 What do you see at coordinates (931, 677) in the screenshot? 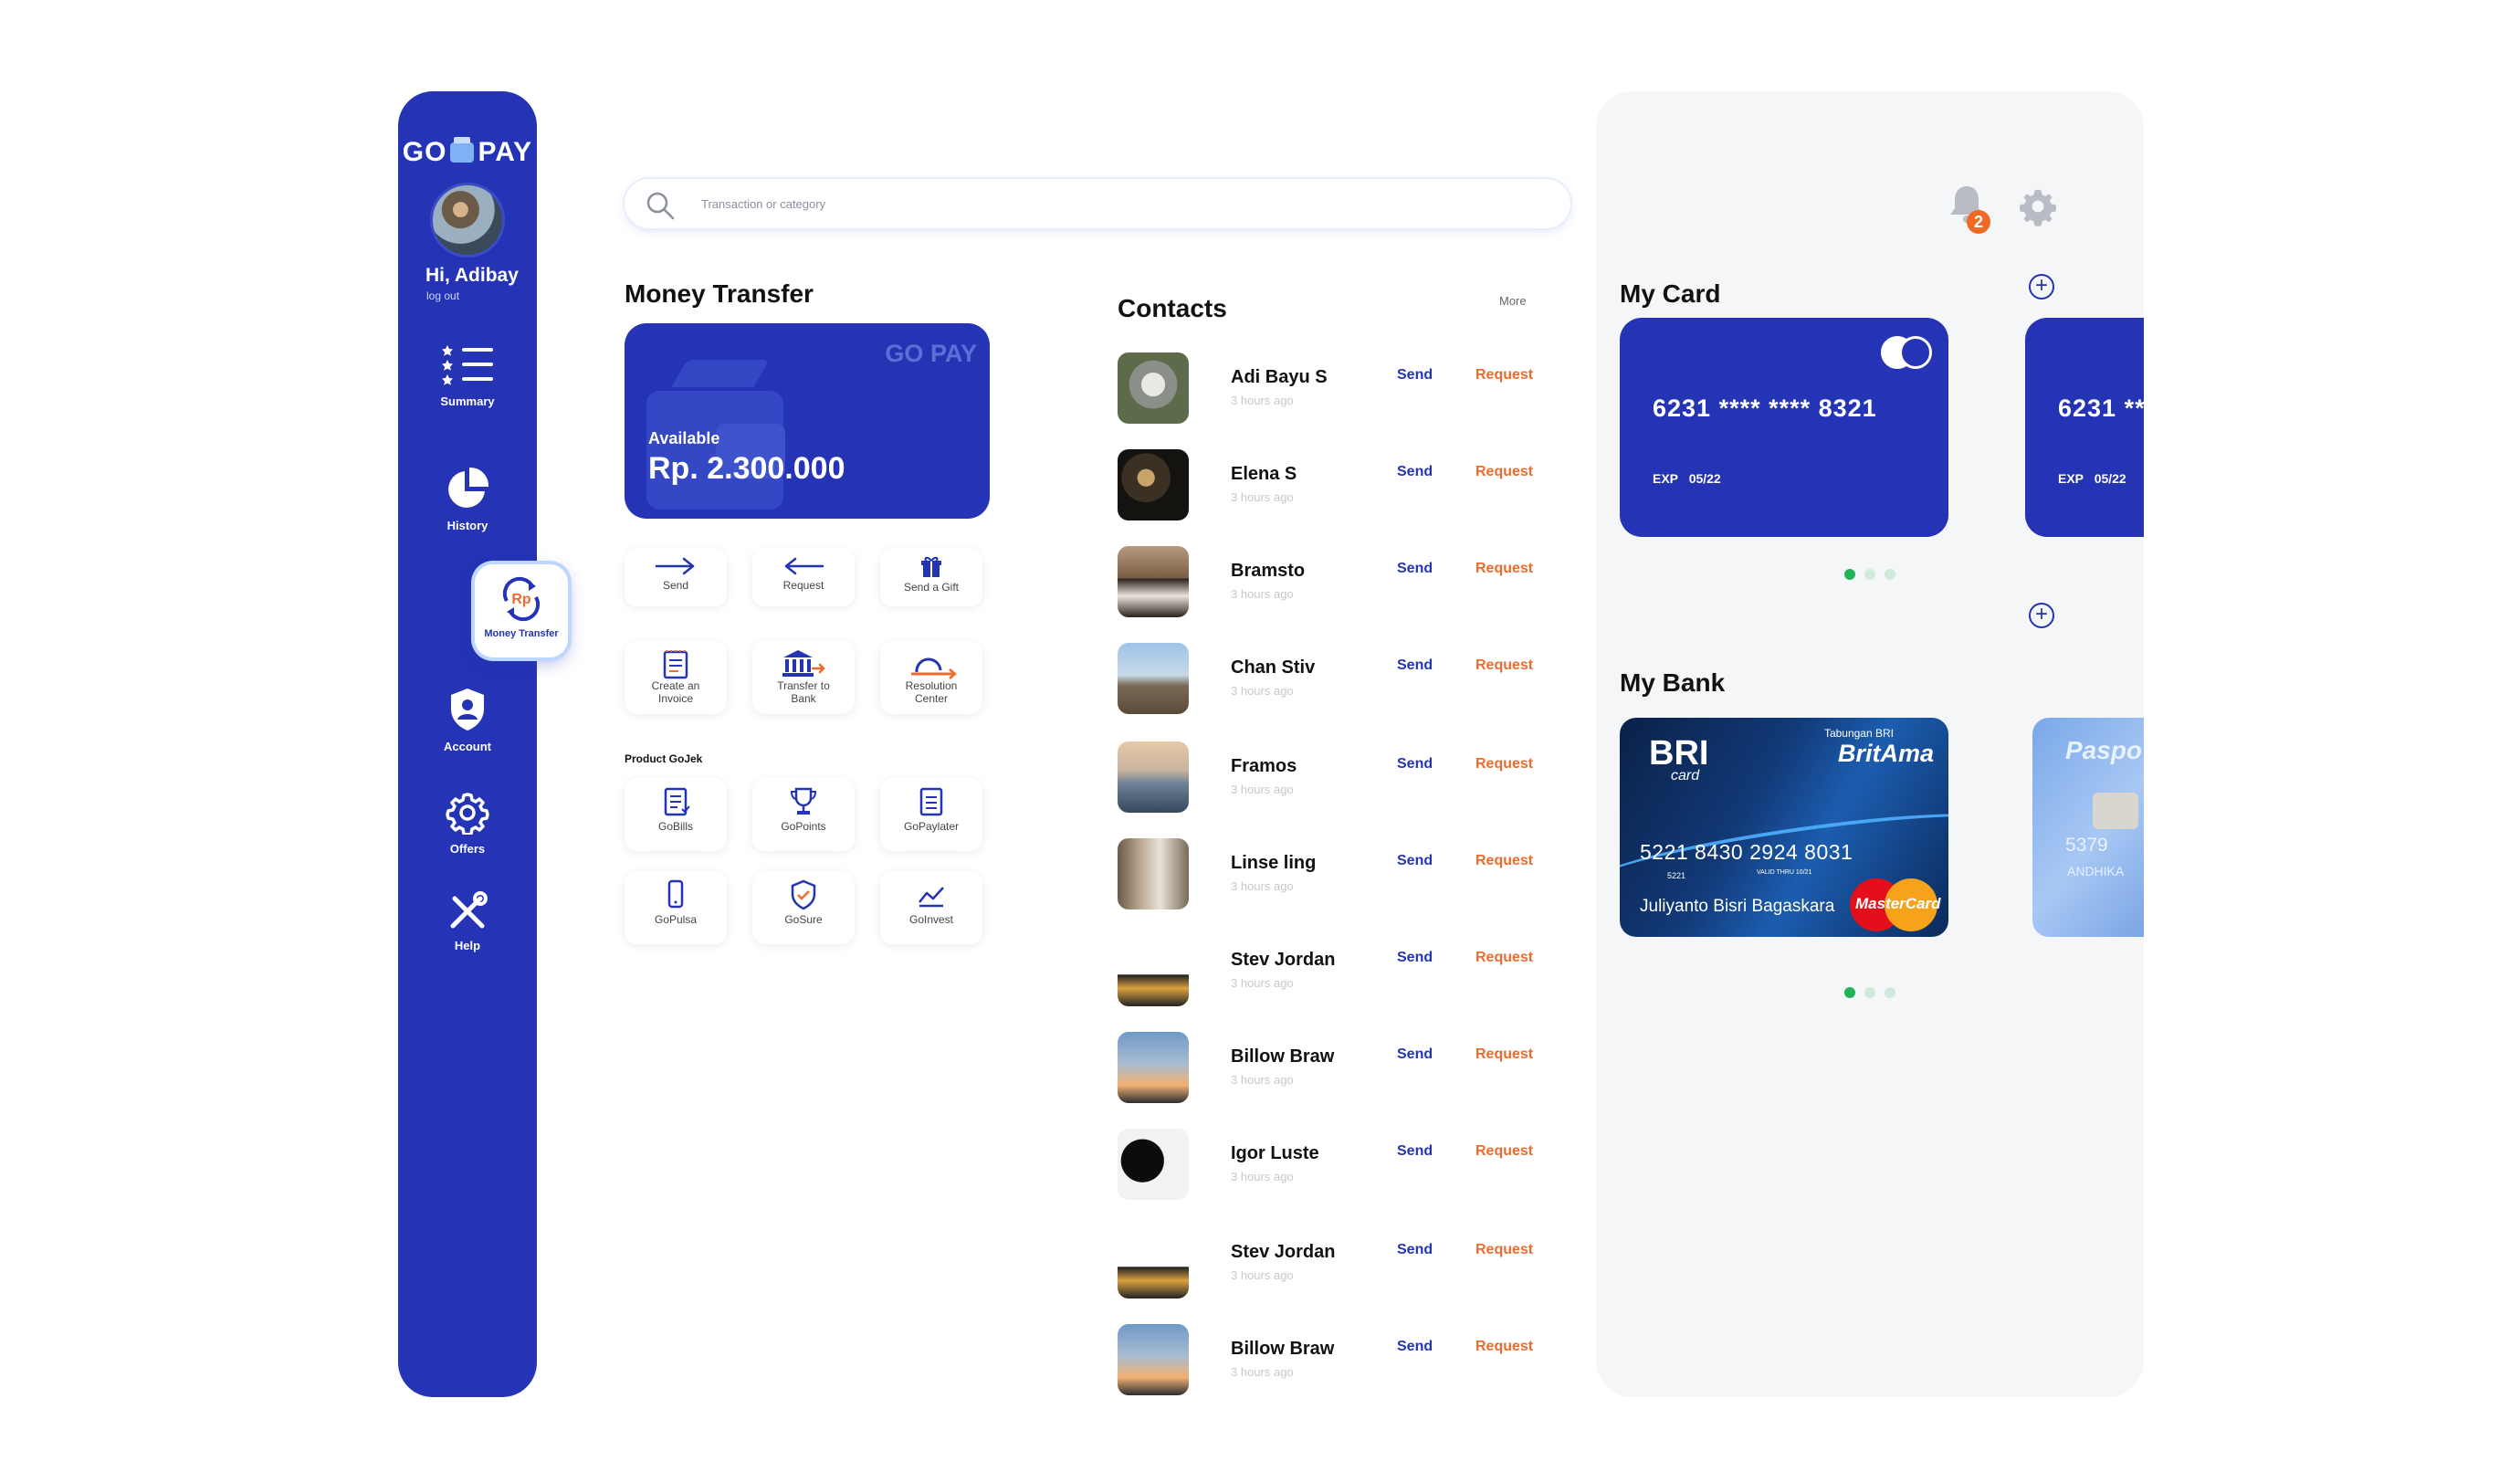
I see `resolution-center-button: Resolution Center` at bounding box center [931, 677].